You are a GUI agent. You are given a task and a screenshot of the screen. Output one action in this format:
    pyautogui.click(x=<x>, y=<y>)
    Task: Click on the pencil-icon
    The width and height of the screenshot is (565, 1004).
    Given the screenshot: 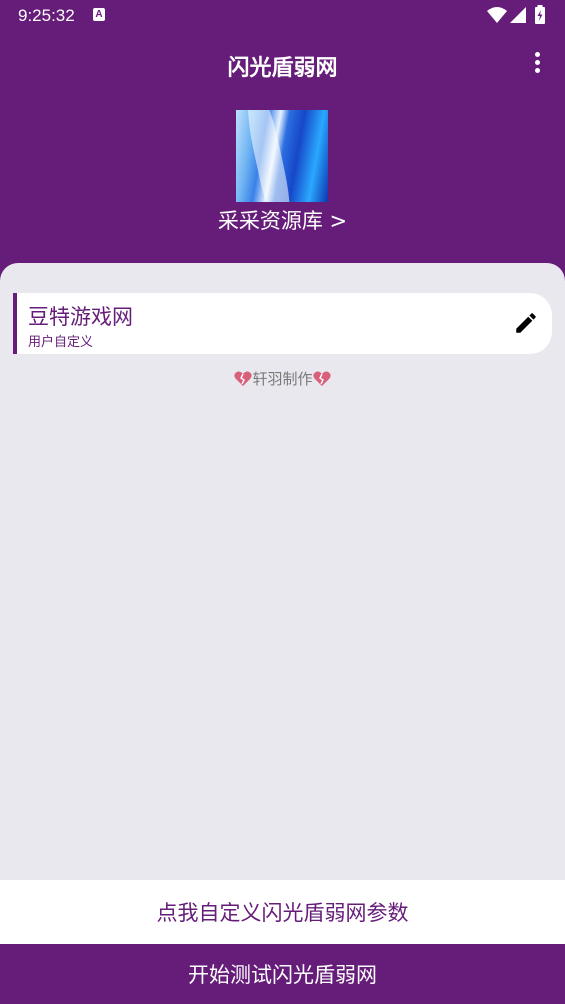 What is the action you would take?
    pyautogui.click(x=526, y=323)
    